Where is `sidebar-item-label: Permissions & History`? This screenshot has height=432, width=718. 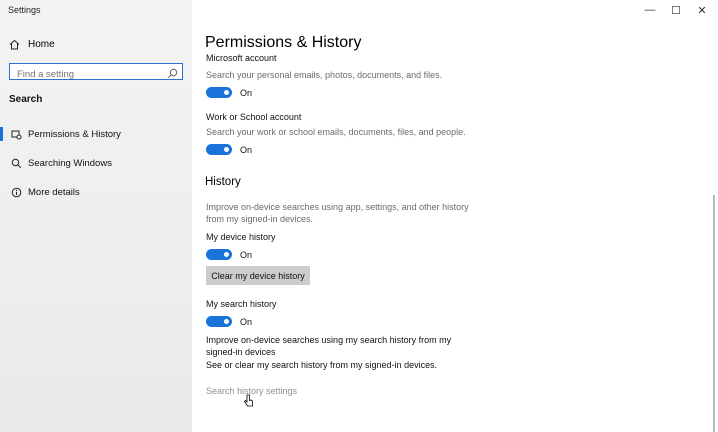 sidebar-item-label: Permissions & History is located at coordinates (74, 134).